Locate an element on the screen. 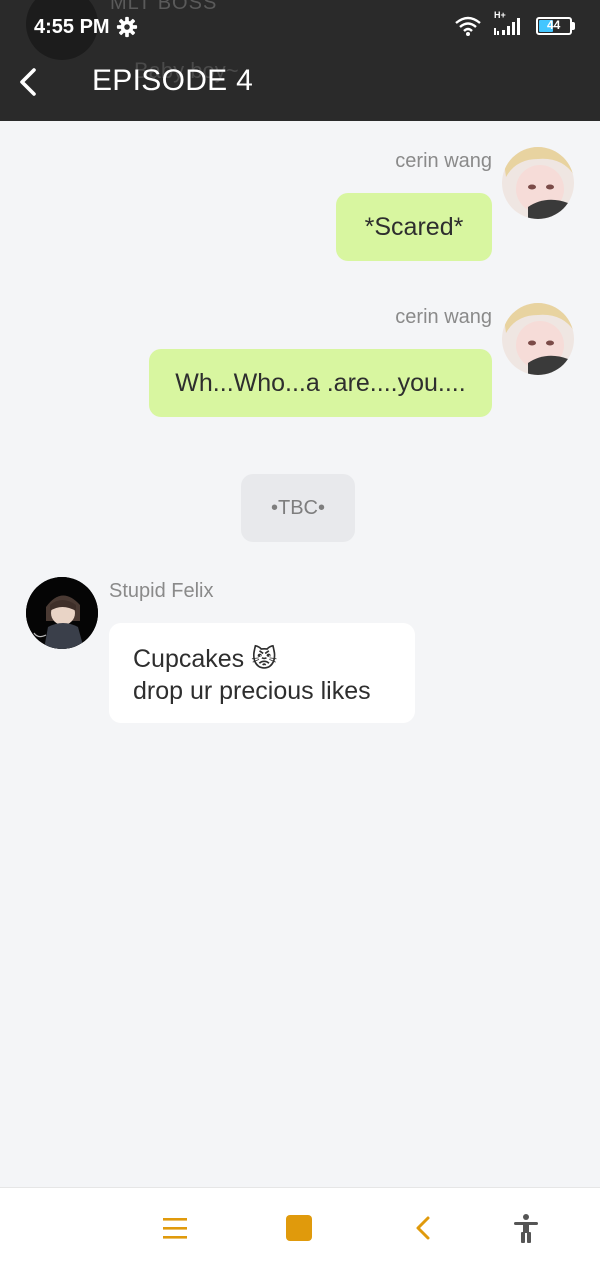 The height and width of the screenshot is (1267, 600). chevron-left-icon is located at coordinates (29, 82).